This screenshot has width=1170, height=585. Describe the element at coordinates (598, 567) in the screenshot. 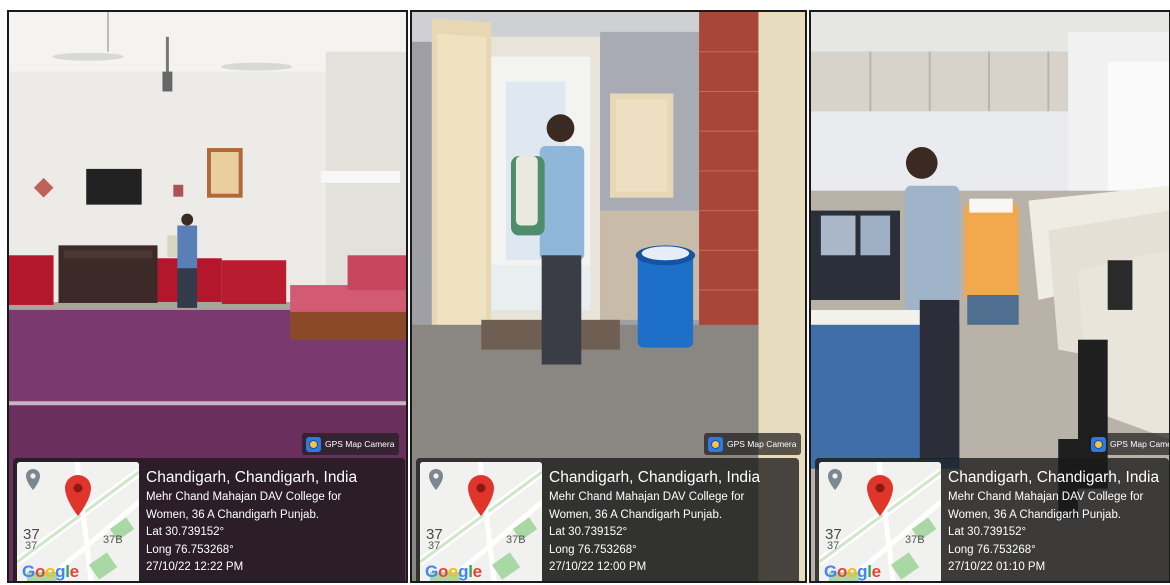

I see `timestamp-text: 27/10/22 12:00 PM` at that location.